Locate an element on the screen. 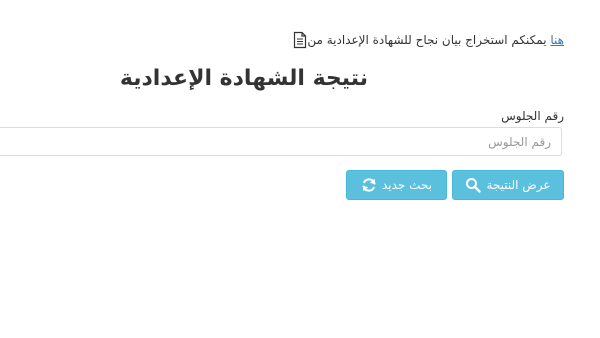 This screenshot has height=338, width=600. search-icon is located at coordinates (473, 185).